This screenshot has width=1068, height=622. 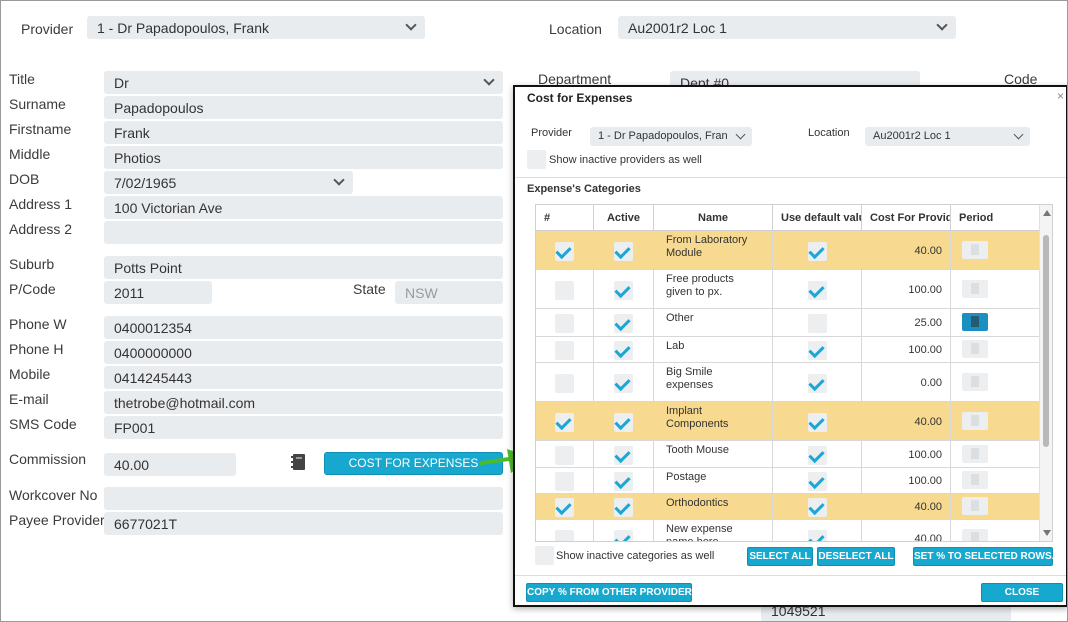 I want to click on suburb-field: Potts Point, so click(x=303, y=267).